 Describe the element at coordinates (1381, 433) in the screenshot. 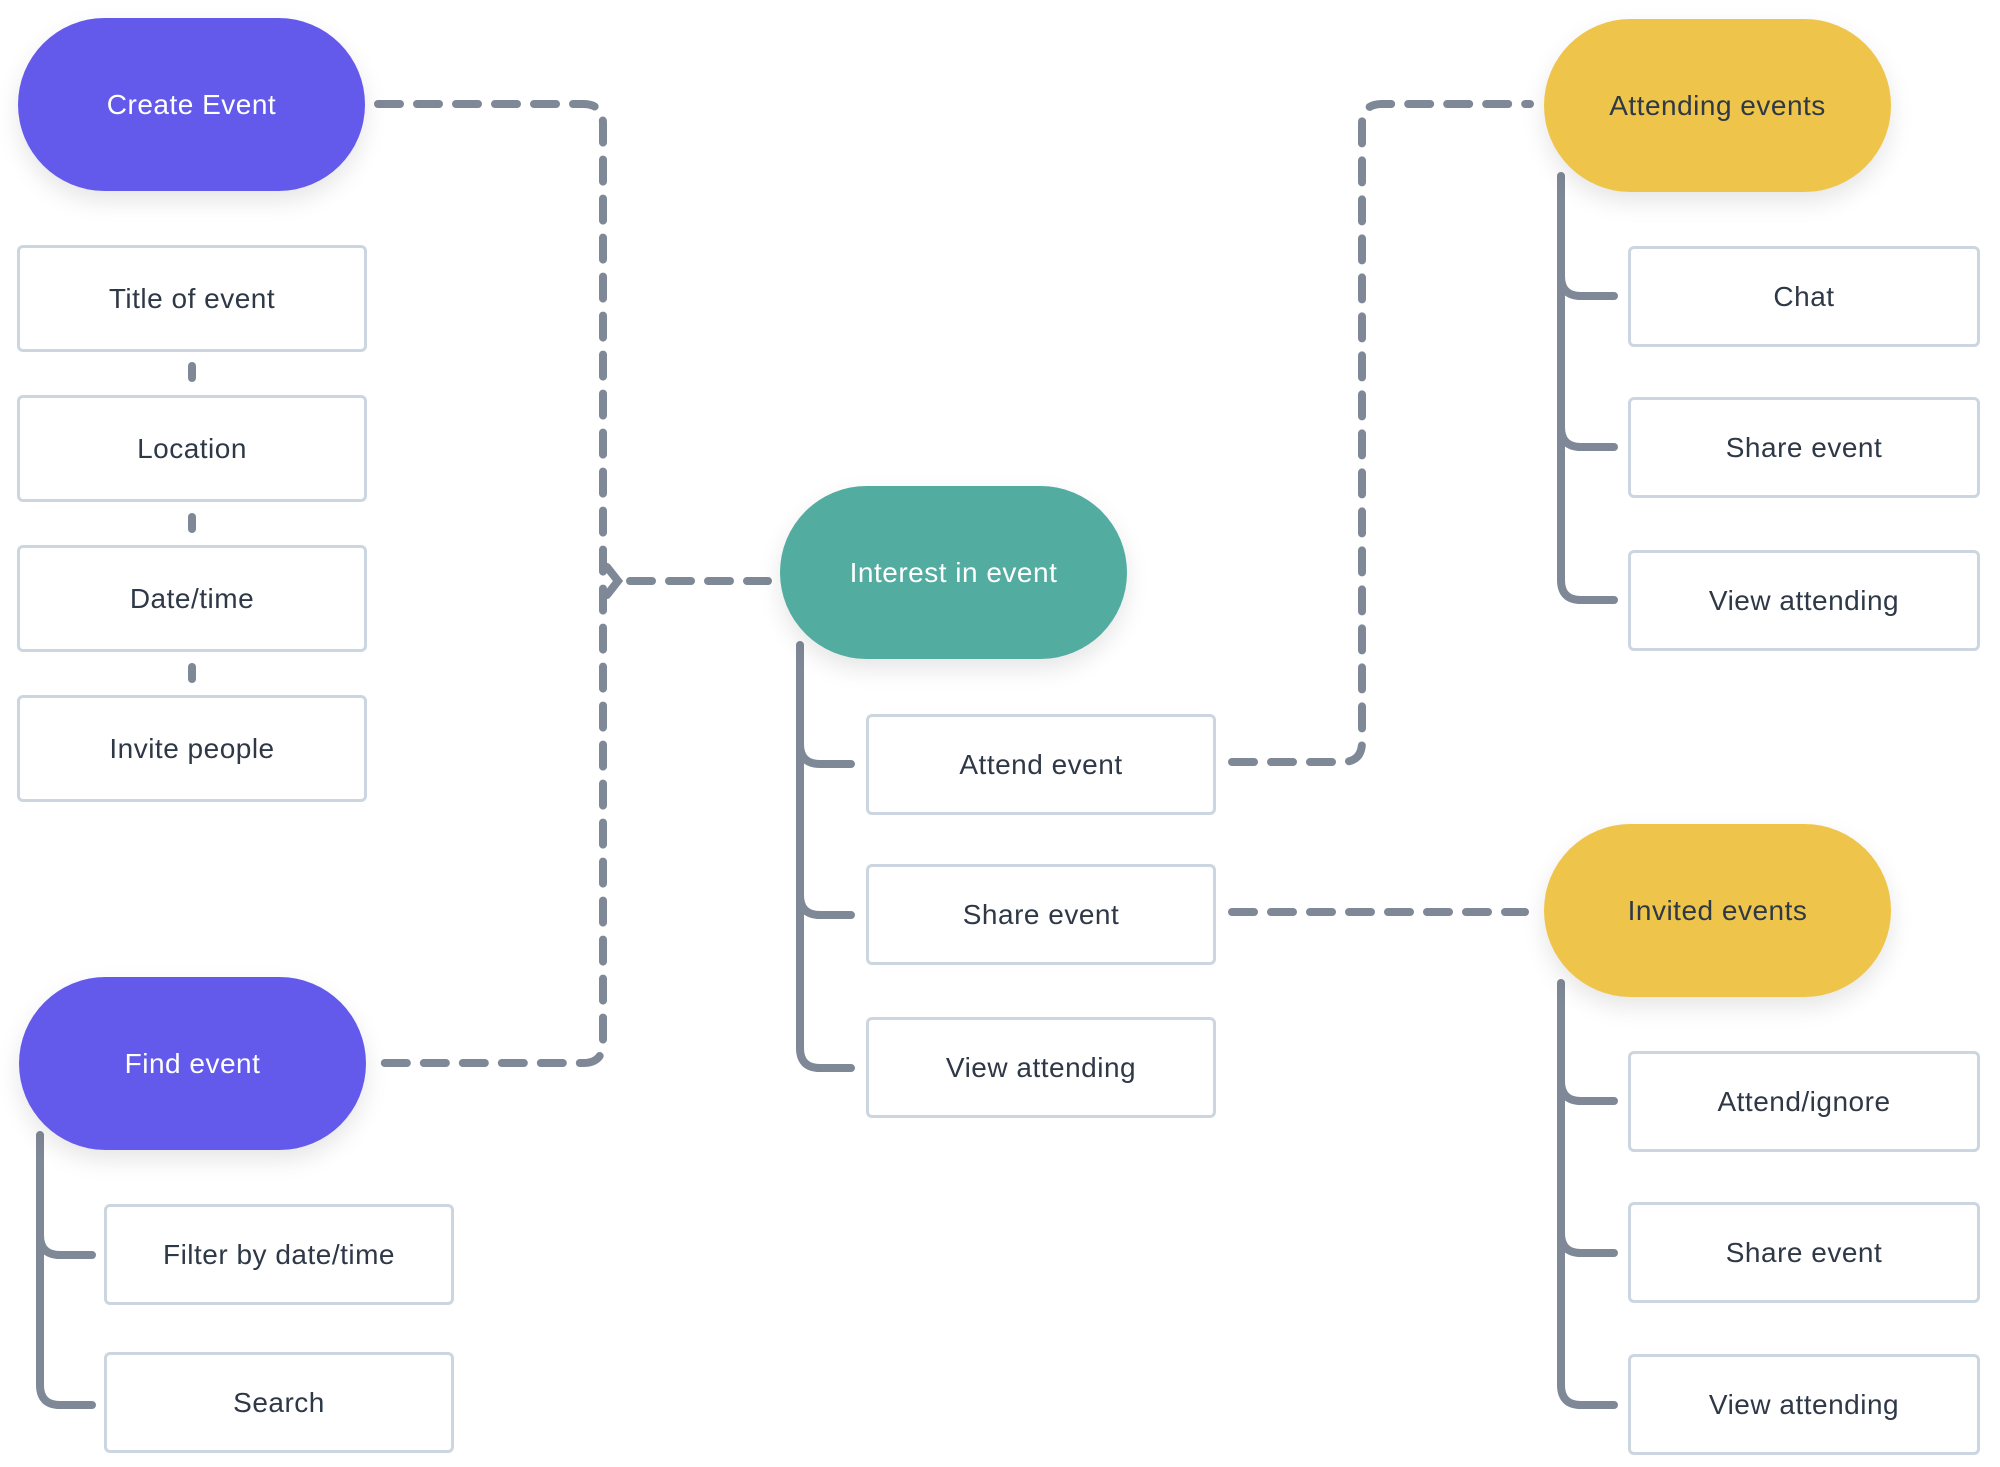

I see `edge-attend-to-attending` at that location.